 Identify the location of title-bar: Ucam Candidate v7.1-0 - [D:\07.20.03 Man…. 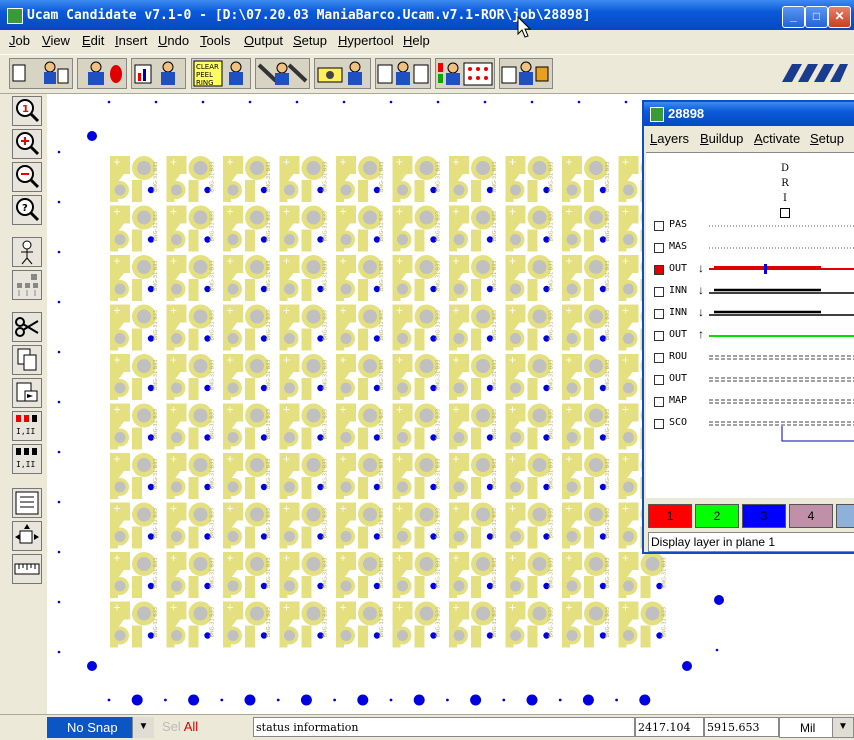
(427, 15).